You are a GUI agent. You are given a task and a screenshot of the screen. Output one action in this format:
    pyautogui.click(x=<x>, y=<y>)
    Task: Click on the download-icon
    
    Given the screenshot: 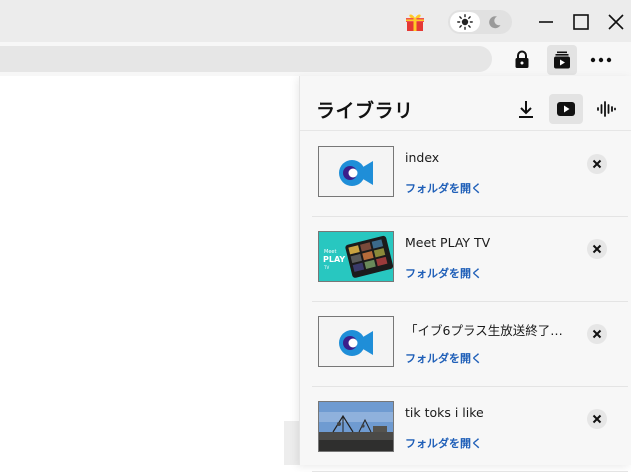 What is the action you would take?
    pyautogui.click(x=526, y=109)
    